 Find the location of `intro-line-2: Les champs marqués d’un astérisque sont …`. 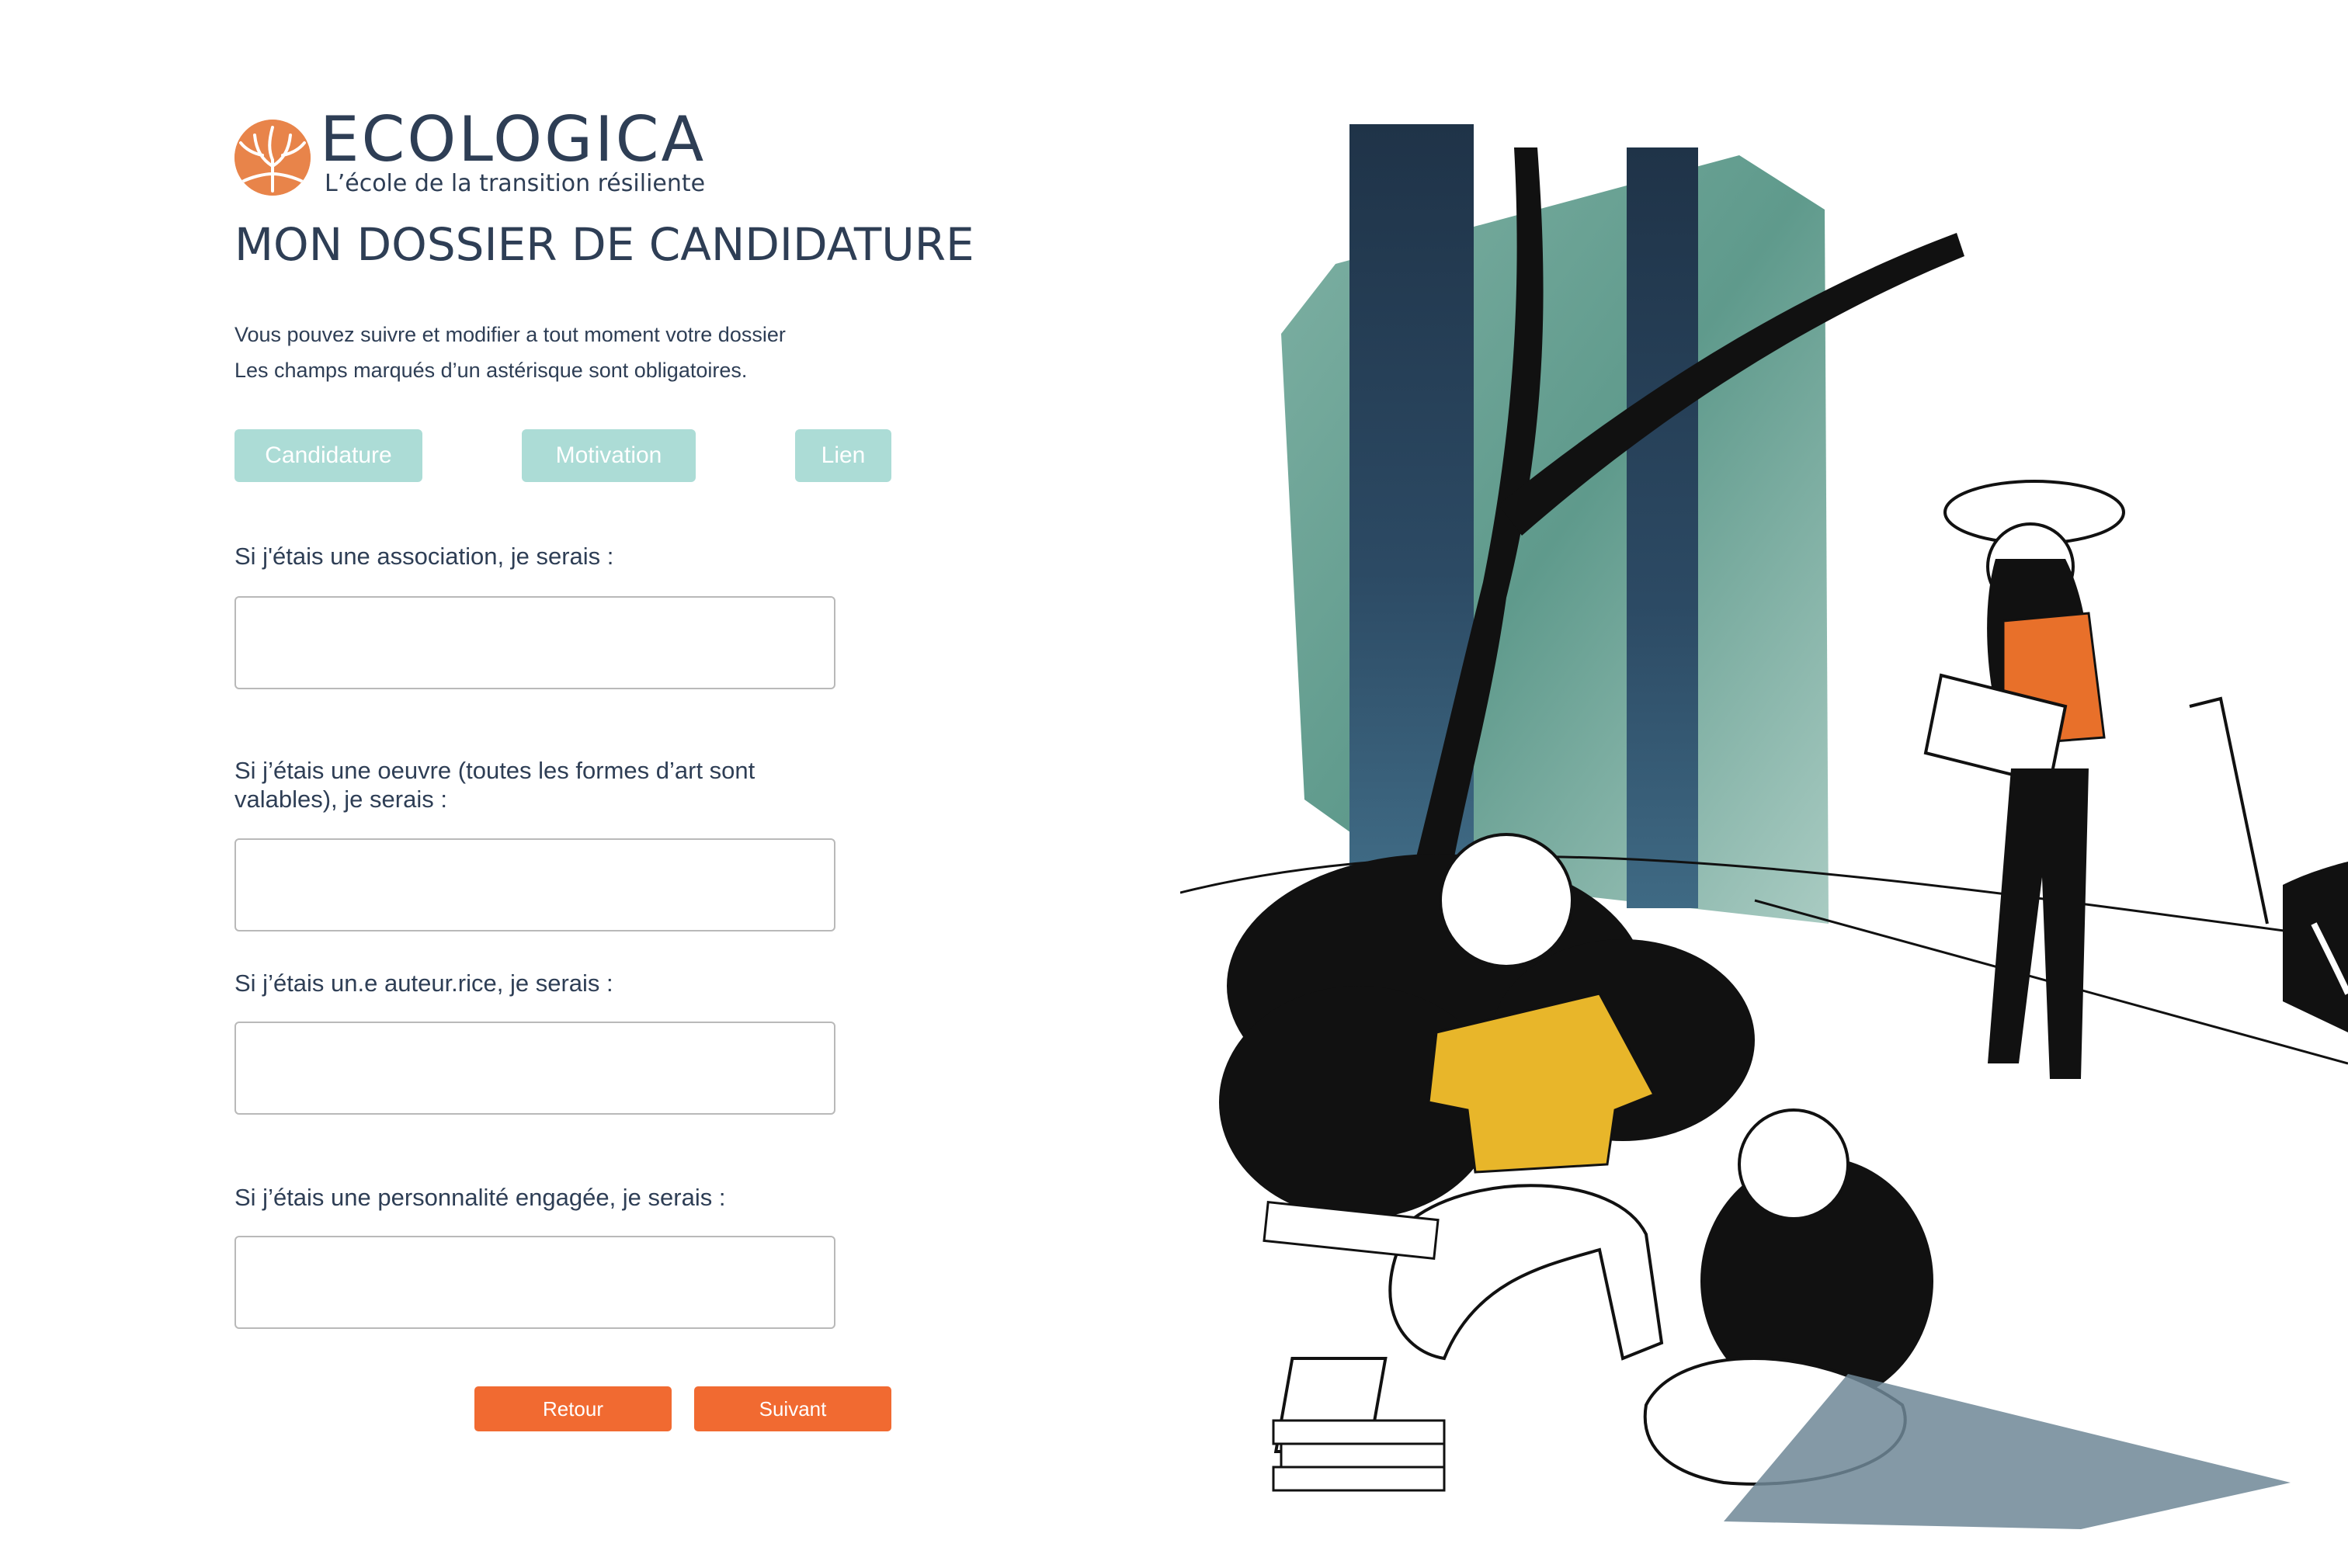

intro-line-2: Les champs marqués d’un astérisque sont … is located at coordinates (491, 370).